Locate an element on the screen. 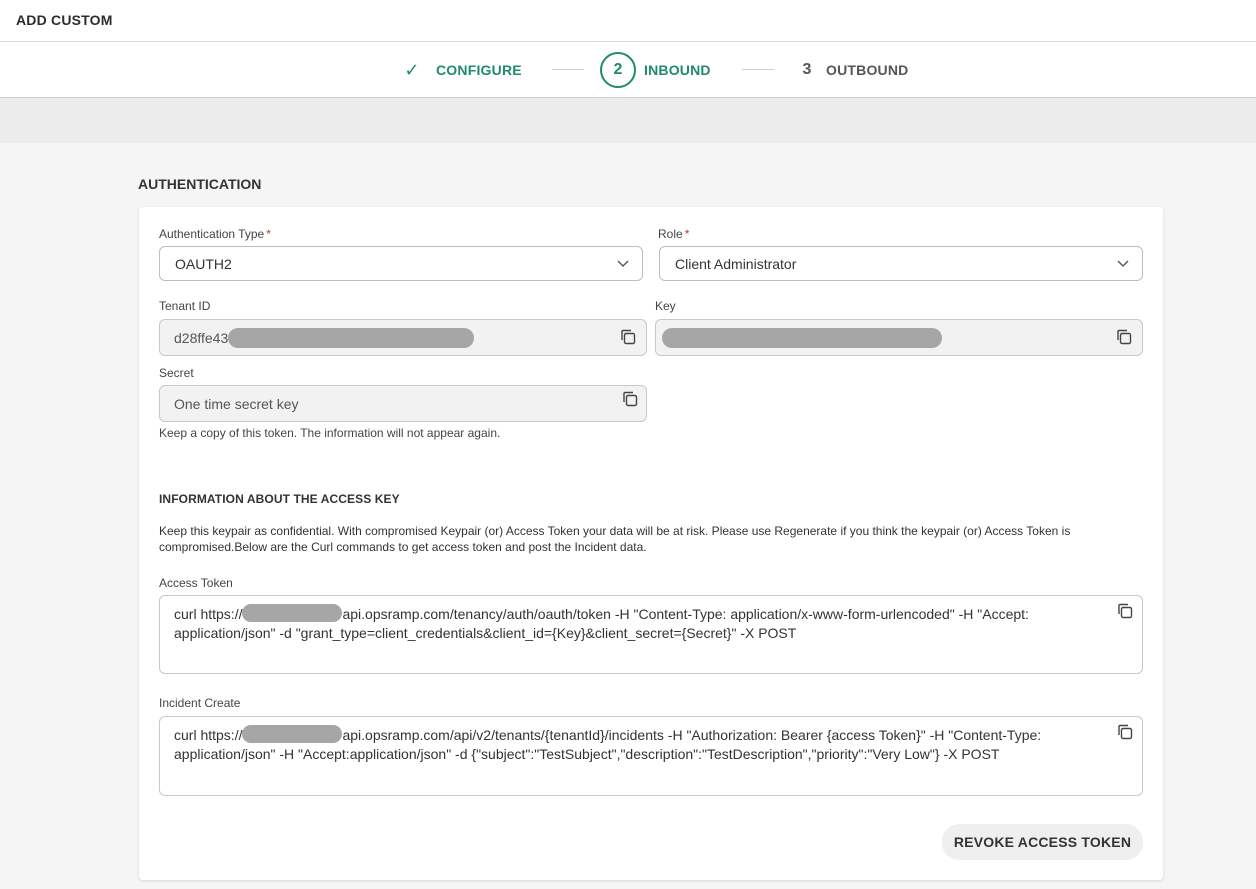 This screenshot has height=889, width=1256. tenant-id-field: d28ffe43 is located at coordinates (403, 337).